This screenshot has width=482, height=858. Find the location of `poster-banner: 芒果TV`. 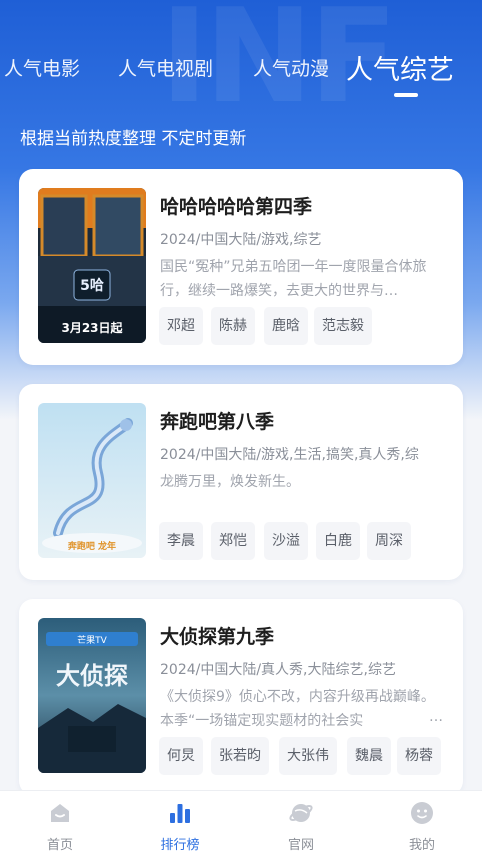

poster-banner: 芒果TV is located at coordinates (92, 640).